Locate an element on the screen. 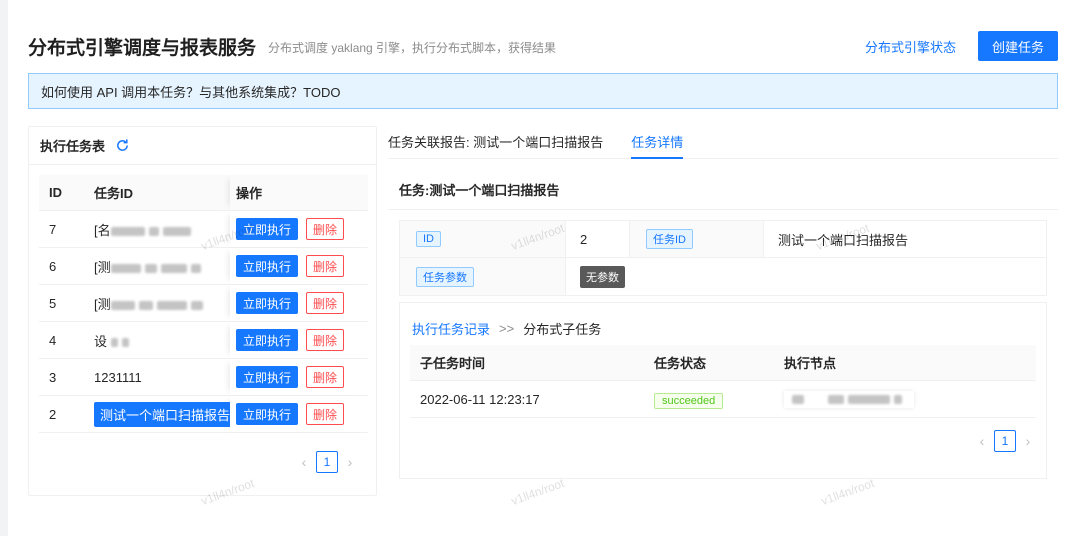 The height and width of the screenshot is (536, 1080). subtask-pagination: ‹ 1 › is located at coordinates (1005, 441).